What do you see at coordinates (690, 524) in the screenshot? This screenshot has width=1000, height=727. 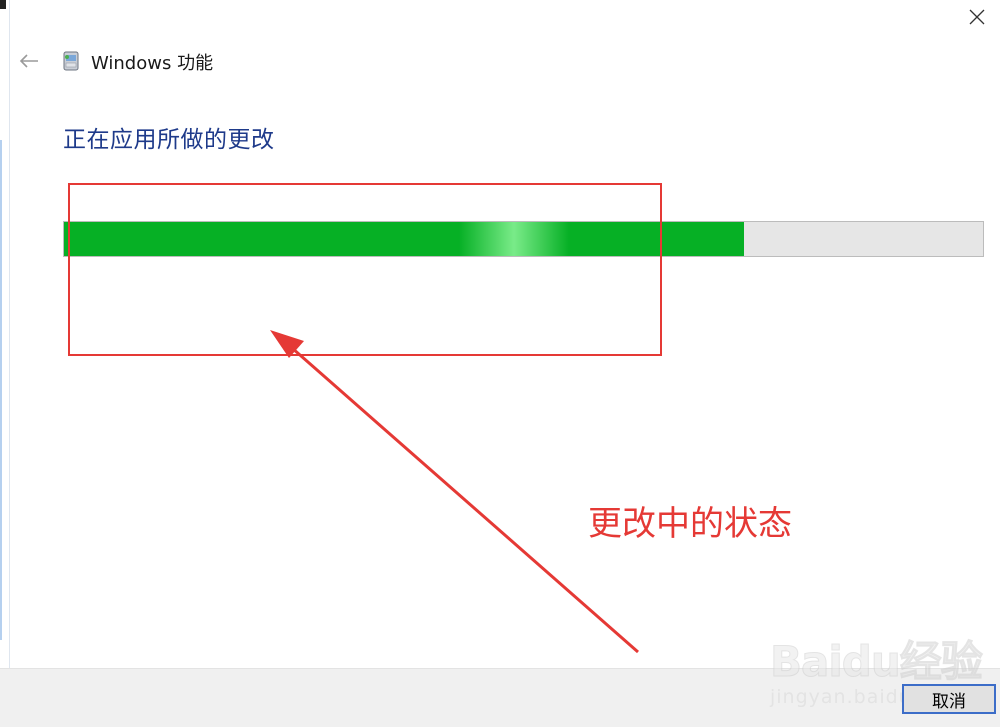 I see `annotation-caption: 更改中的状态` at bounding box center [690, 524].